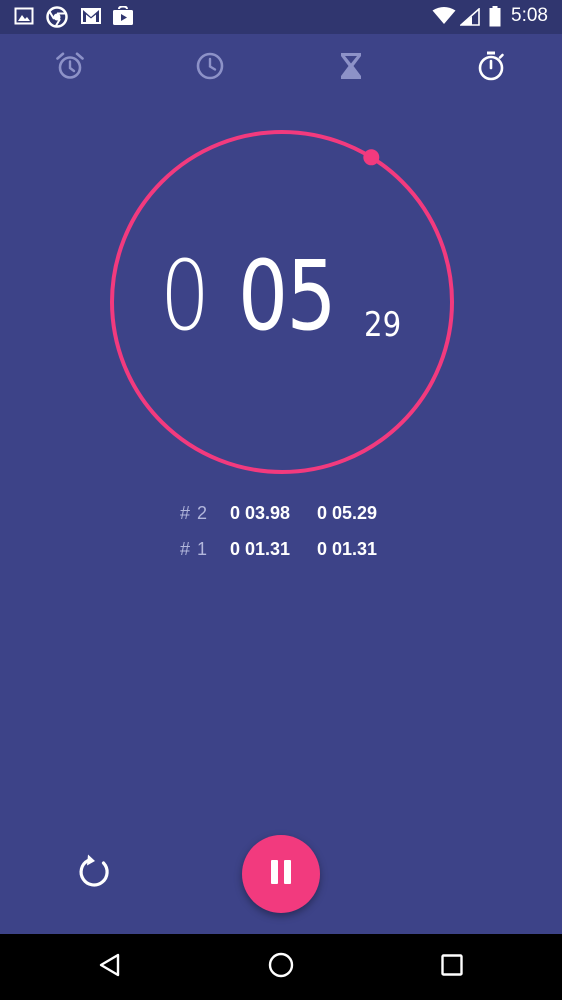 This screenshot has height=1000, width=562. I want to click on recents-icon, so click(452, 967).